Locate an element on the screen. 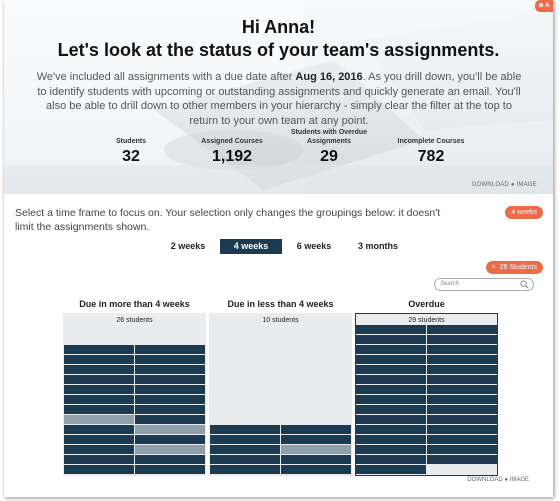 The width and height of the screenshot is (560, 501). student-grid is located at coordinates (134, 410).